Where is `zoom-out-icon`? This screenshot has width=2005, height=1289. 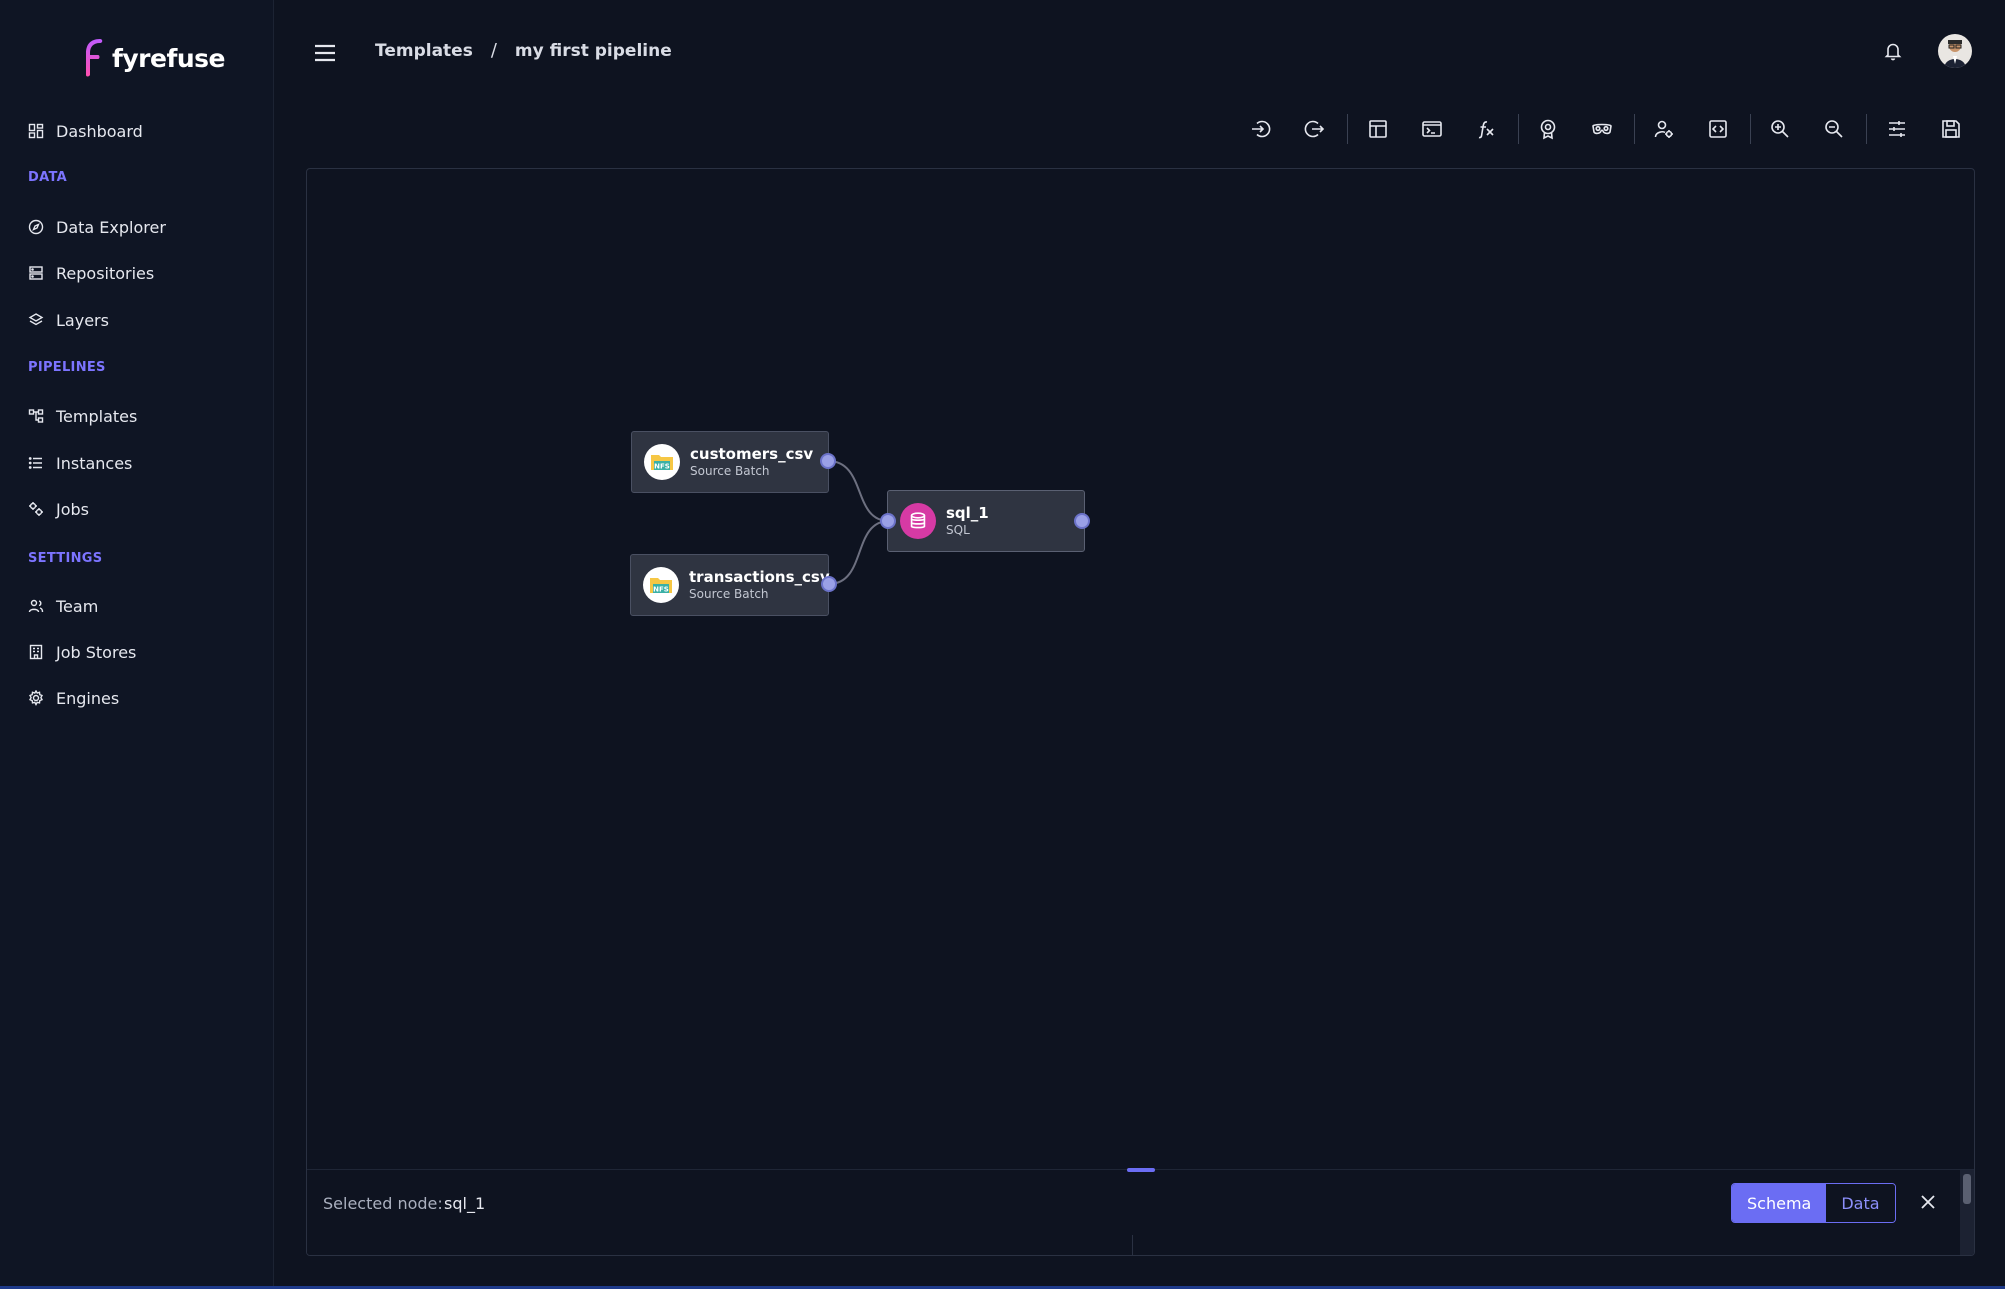
zoom-out-icon is located at coordinates (1834, 129).